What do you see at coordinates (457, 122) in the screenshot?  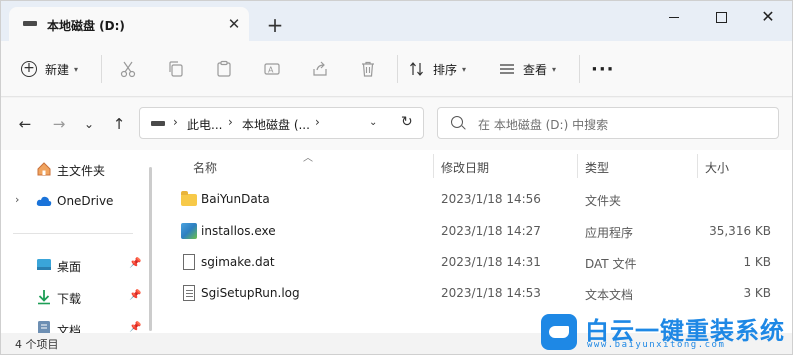 I see `search-icon` at bounding box center [457, 122].